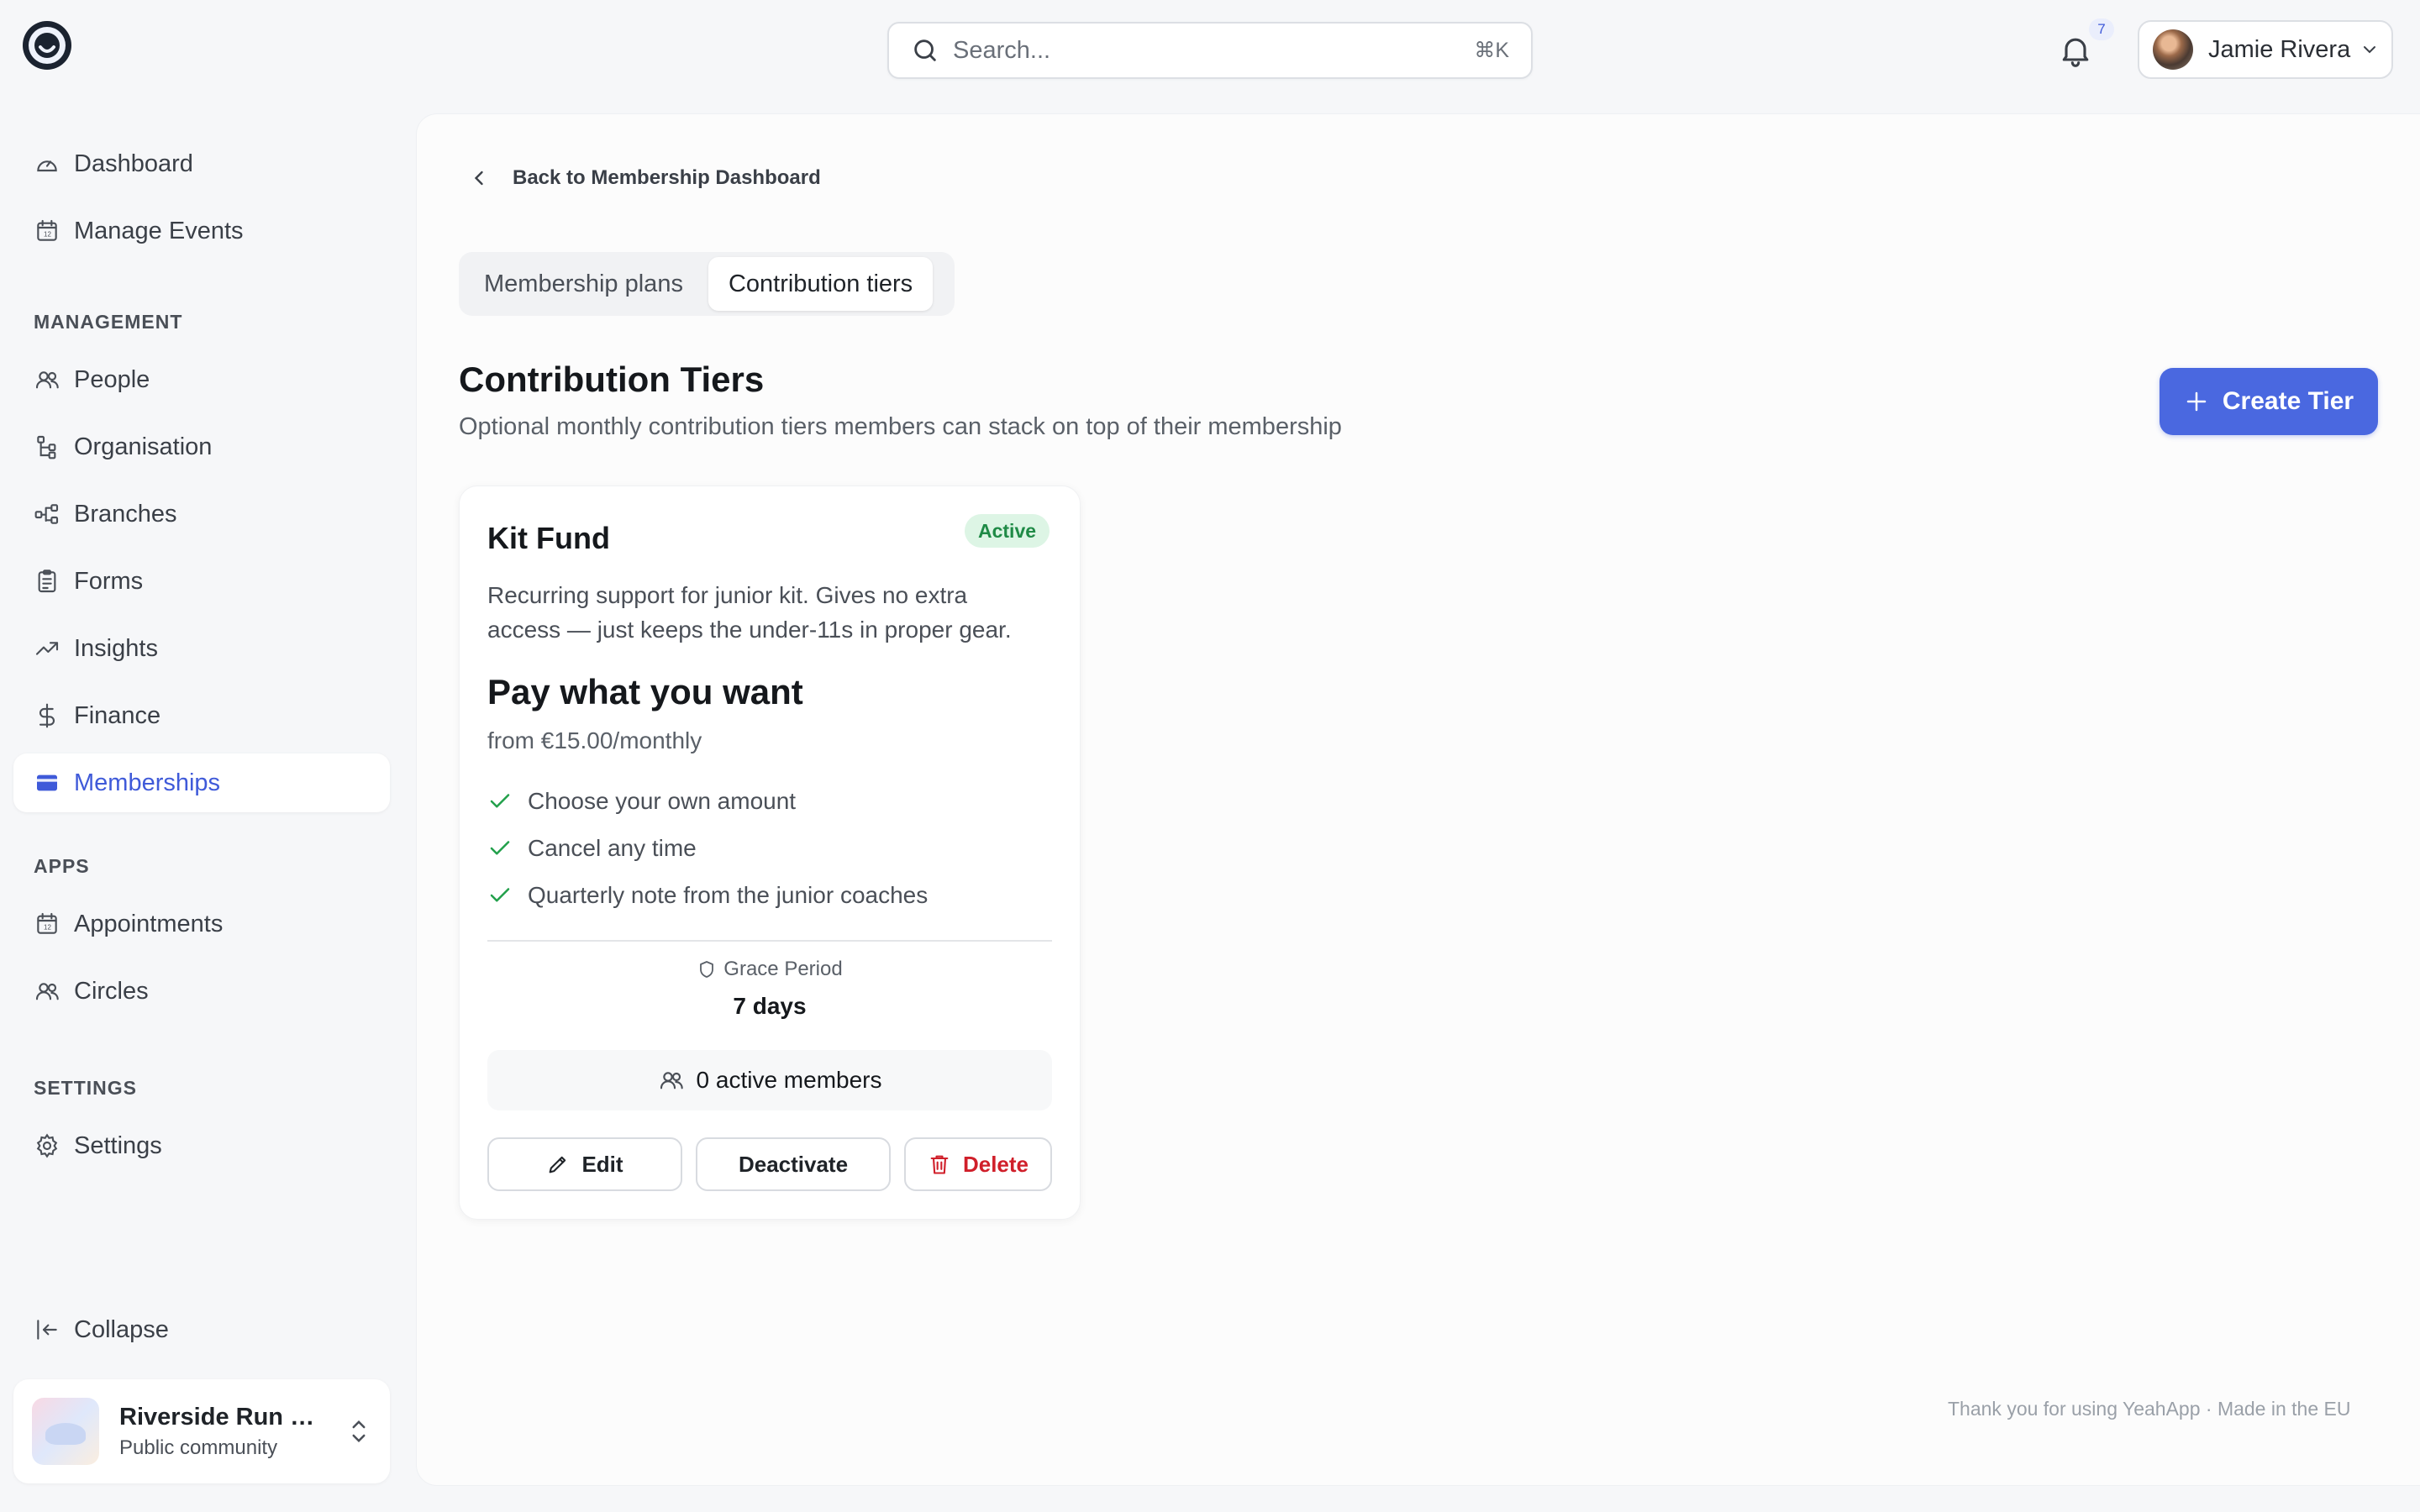 The height and width of the screenshot is (1512, 2420). I want to click on sidebar-item-label: Forms, so click(109, 581).